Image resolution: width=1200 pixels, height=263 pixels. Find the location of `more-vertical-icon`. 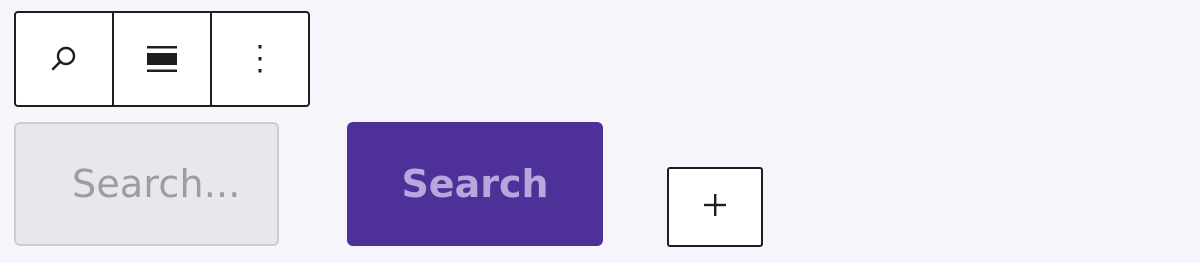

more-vertical-icon is located at coordinates (260, 59).